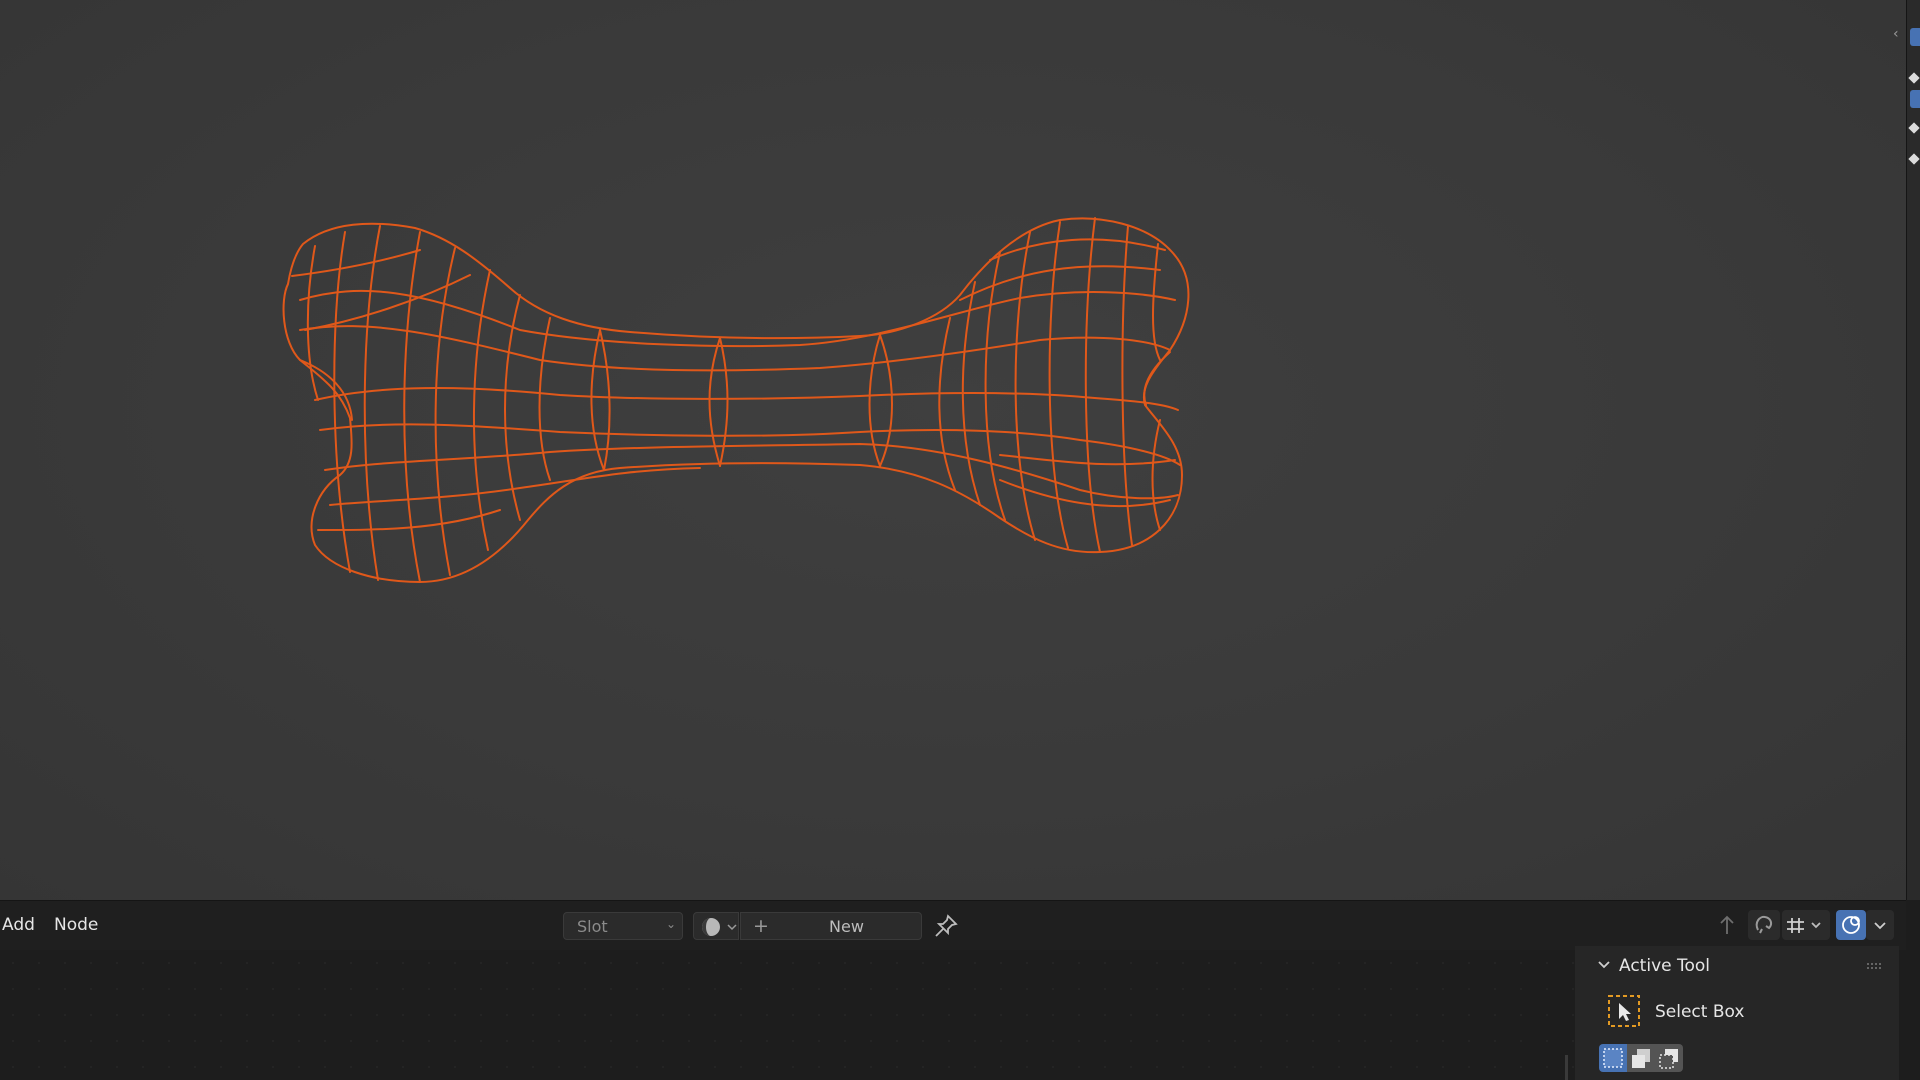 The width and height of the screenshot is (1920, 1080). I want to click on pin-icon, so click(946, 926).